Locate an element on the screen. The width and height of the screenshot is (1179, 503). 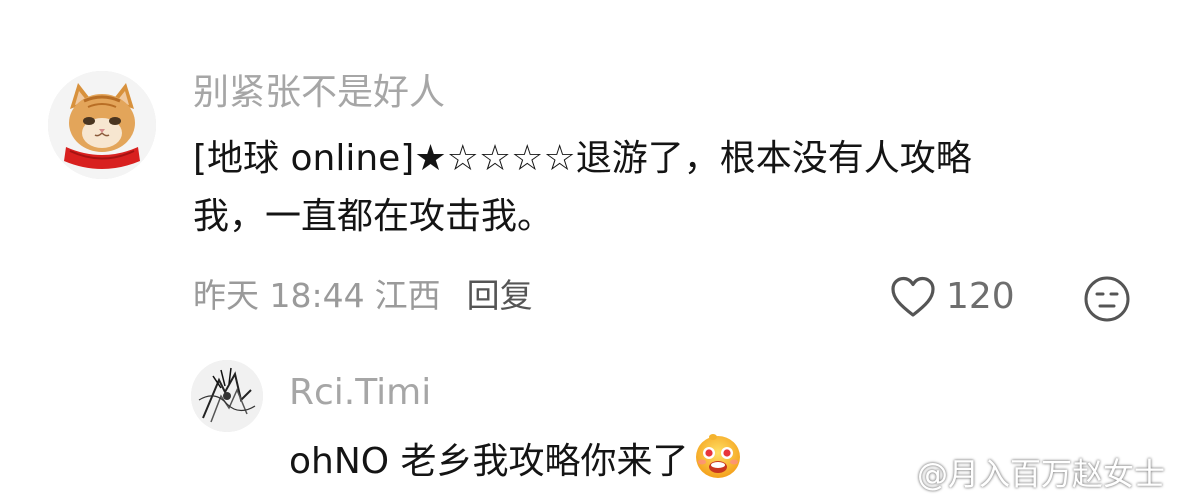
commenter-avatar is located at coordinates (102, 125).